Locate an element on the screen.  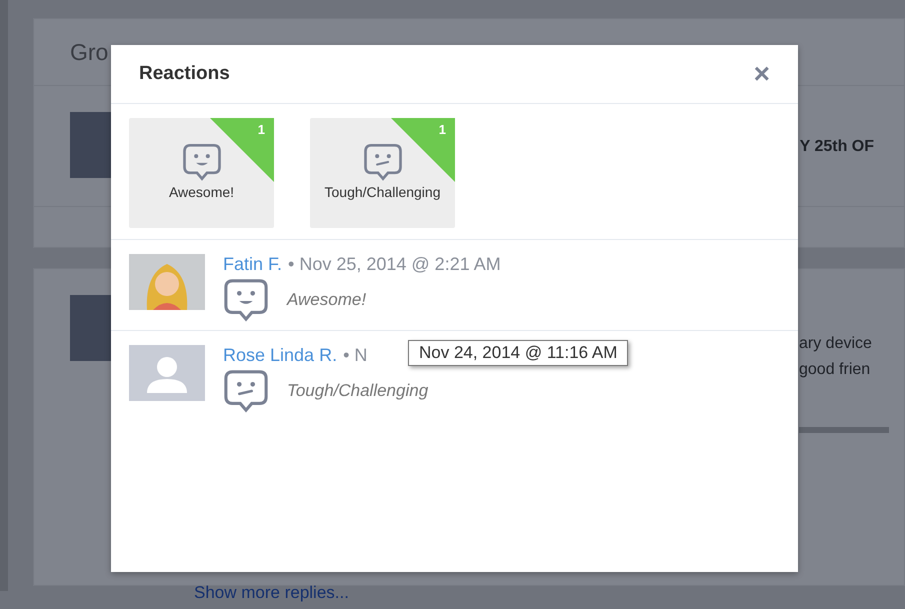
reaction-text: Tough/Challenging is located at coordinates (357, 391).